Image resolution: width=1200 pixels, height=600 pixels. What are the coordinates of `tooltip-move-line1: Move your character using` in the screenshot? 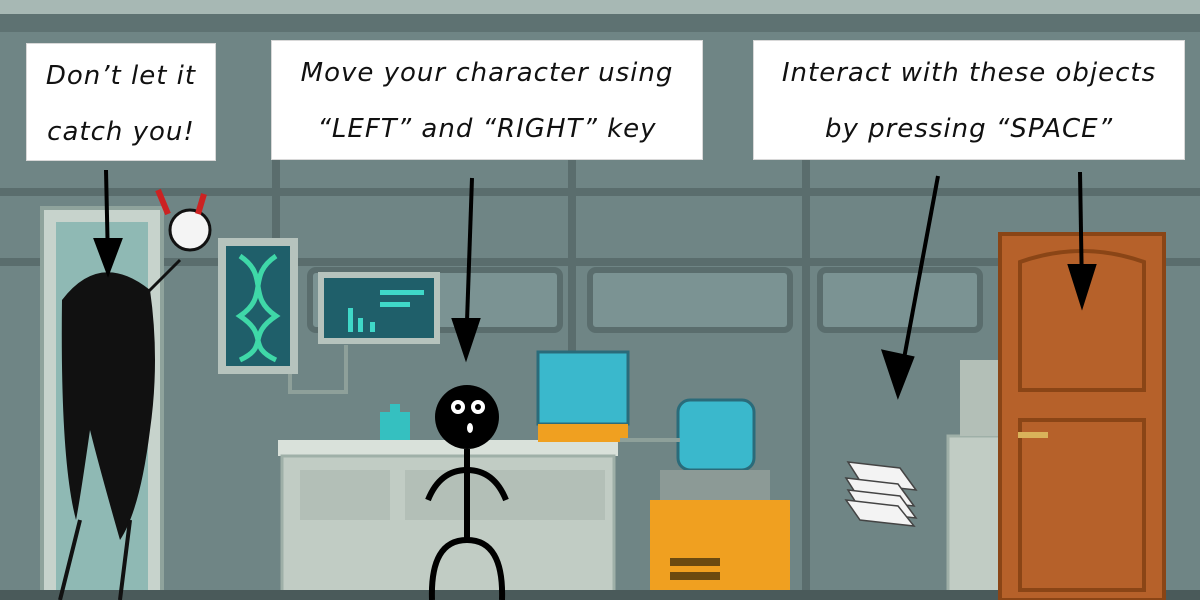 It's located at (487, 73).